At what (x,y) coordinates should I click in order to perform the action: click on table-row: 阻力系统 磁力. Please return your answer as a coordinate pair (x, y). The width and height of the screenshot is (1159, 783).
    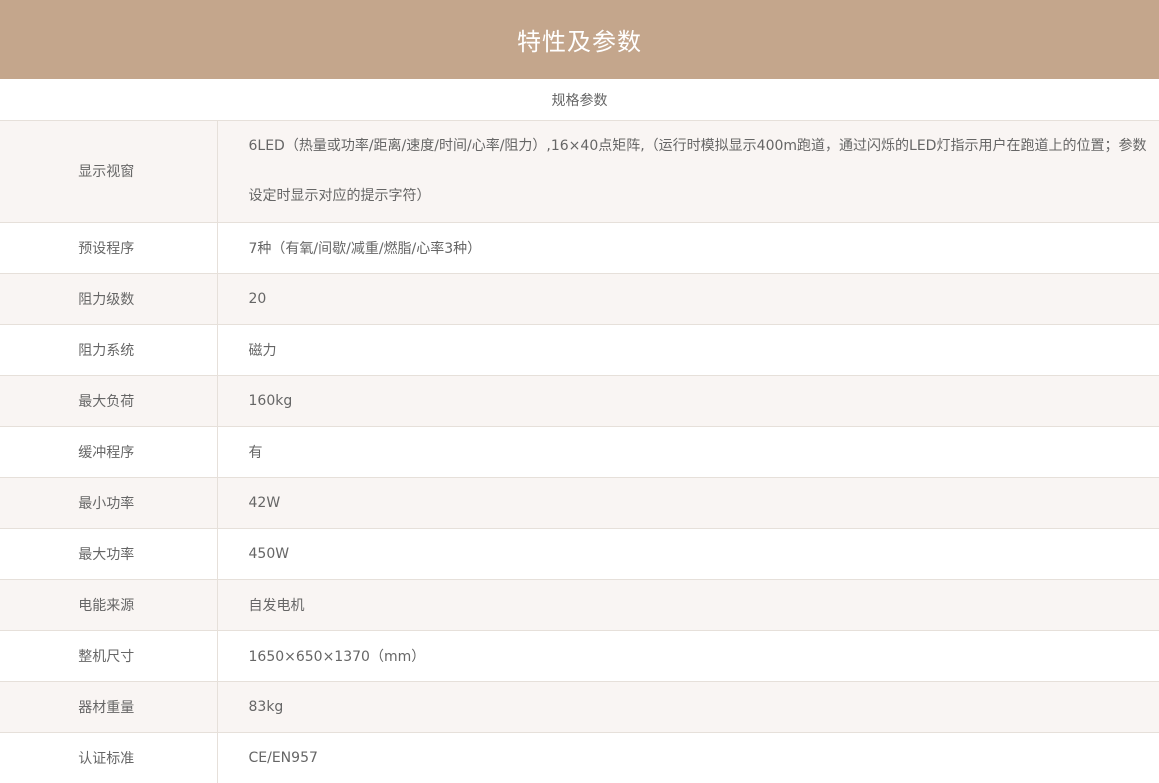
    Looking at the image, I should click on (579, 350).